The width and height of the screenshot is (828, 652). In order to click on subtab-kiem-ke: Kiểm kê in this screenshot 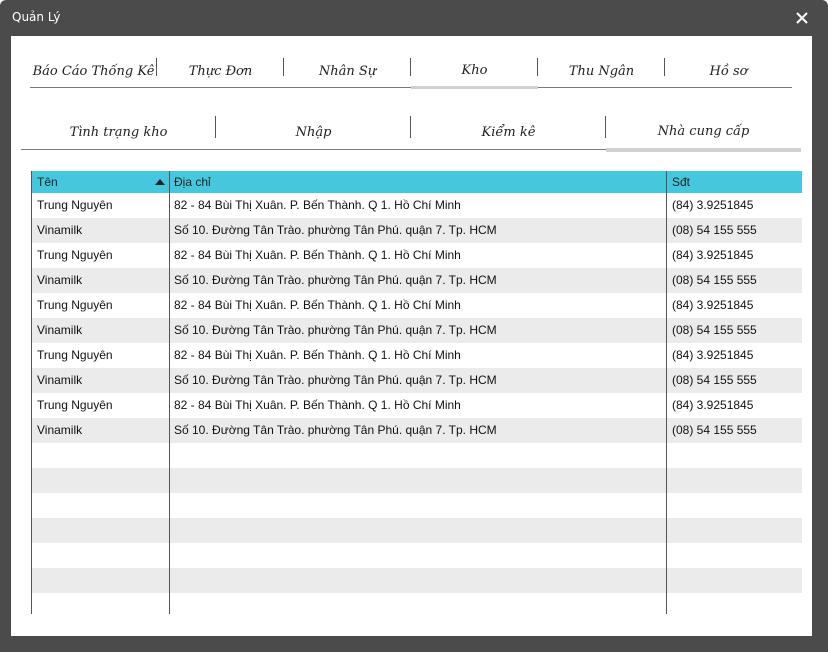, I will do `click(508, 132)`.